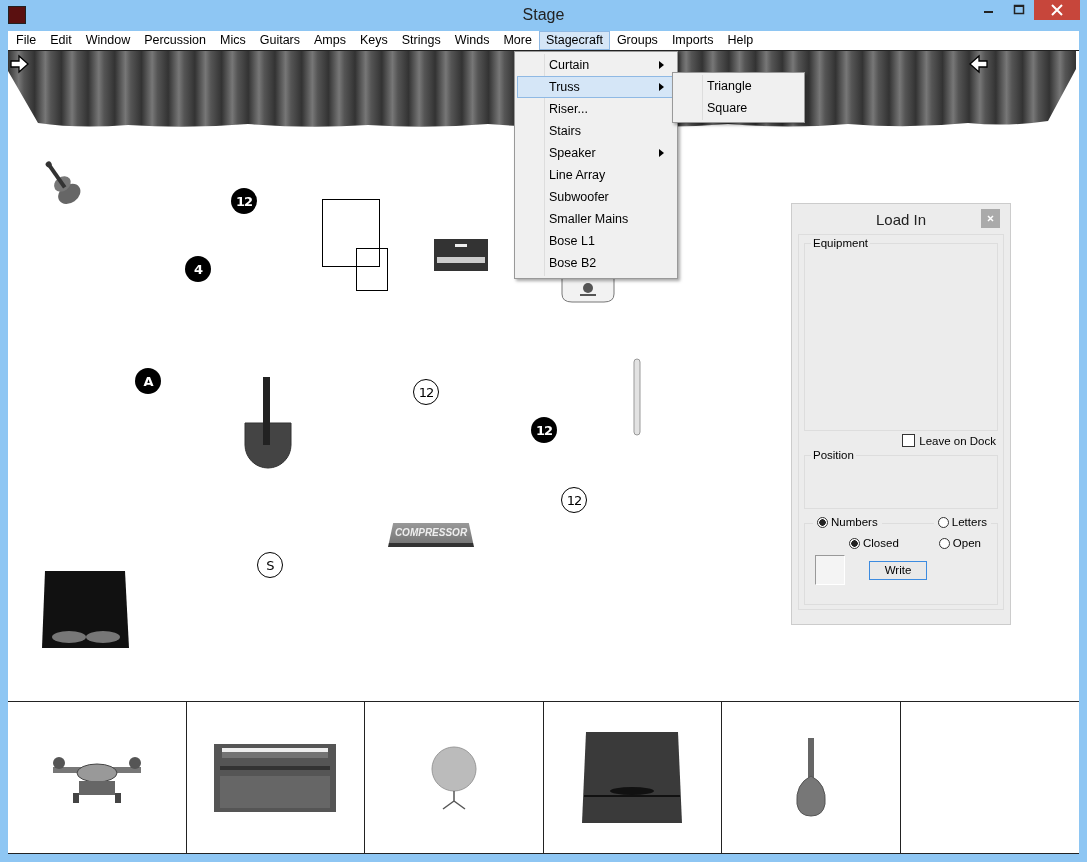 This screenshot has width=1087, height=862. Describe the element at coordinates (854, 522) in the screenshot. I see `radio-label: Numbers` at that location.